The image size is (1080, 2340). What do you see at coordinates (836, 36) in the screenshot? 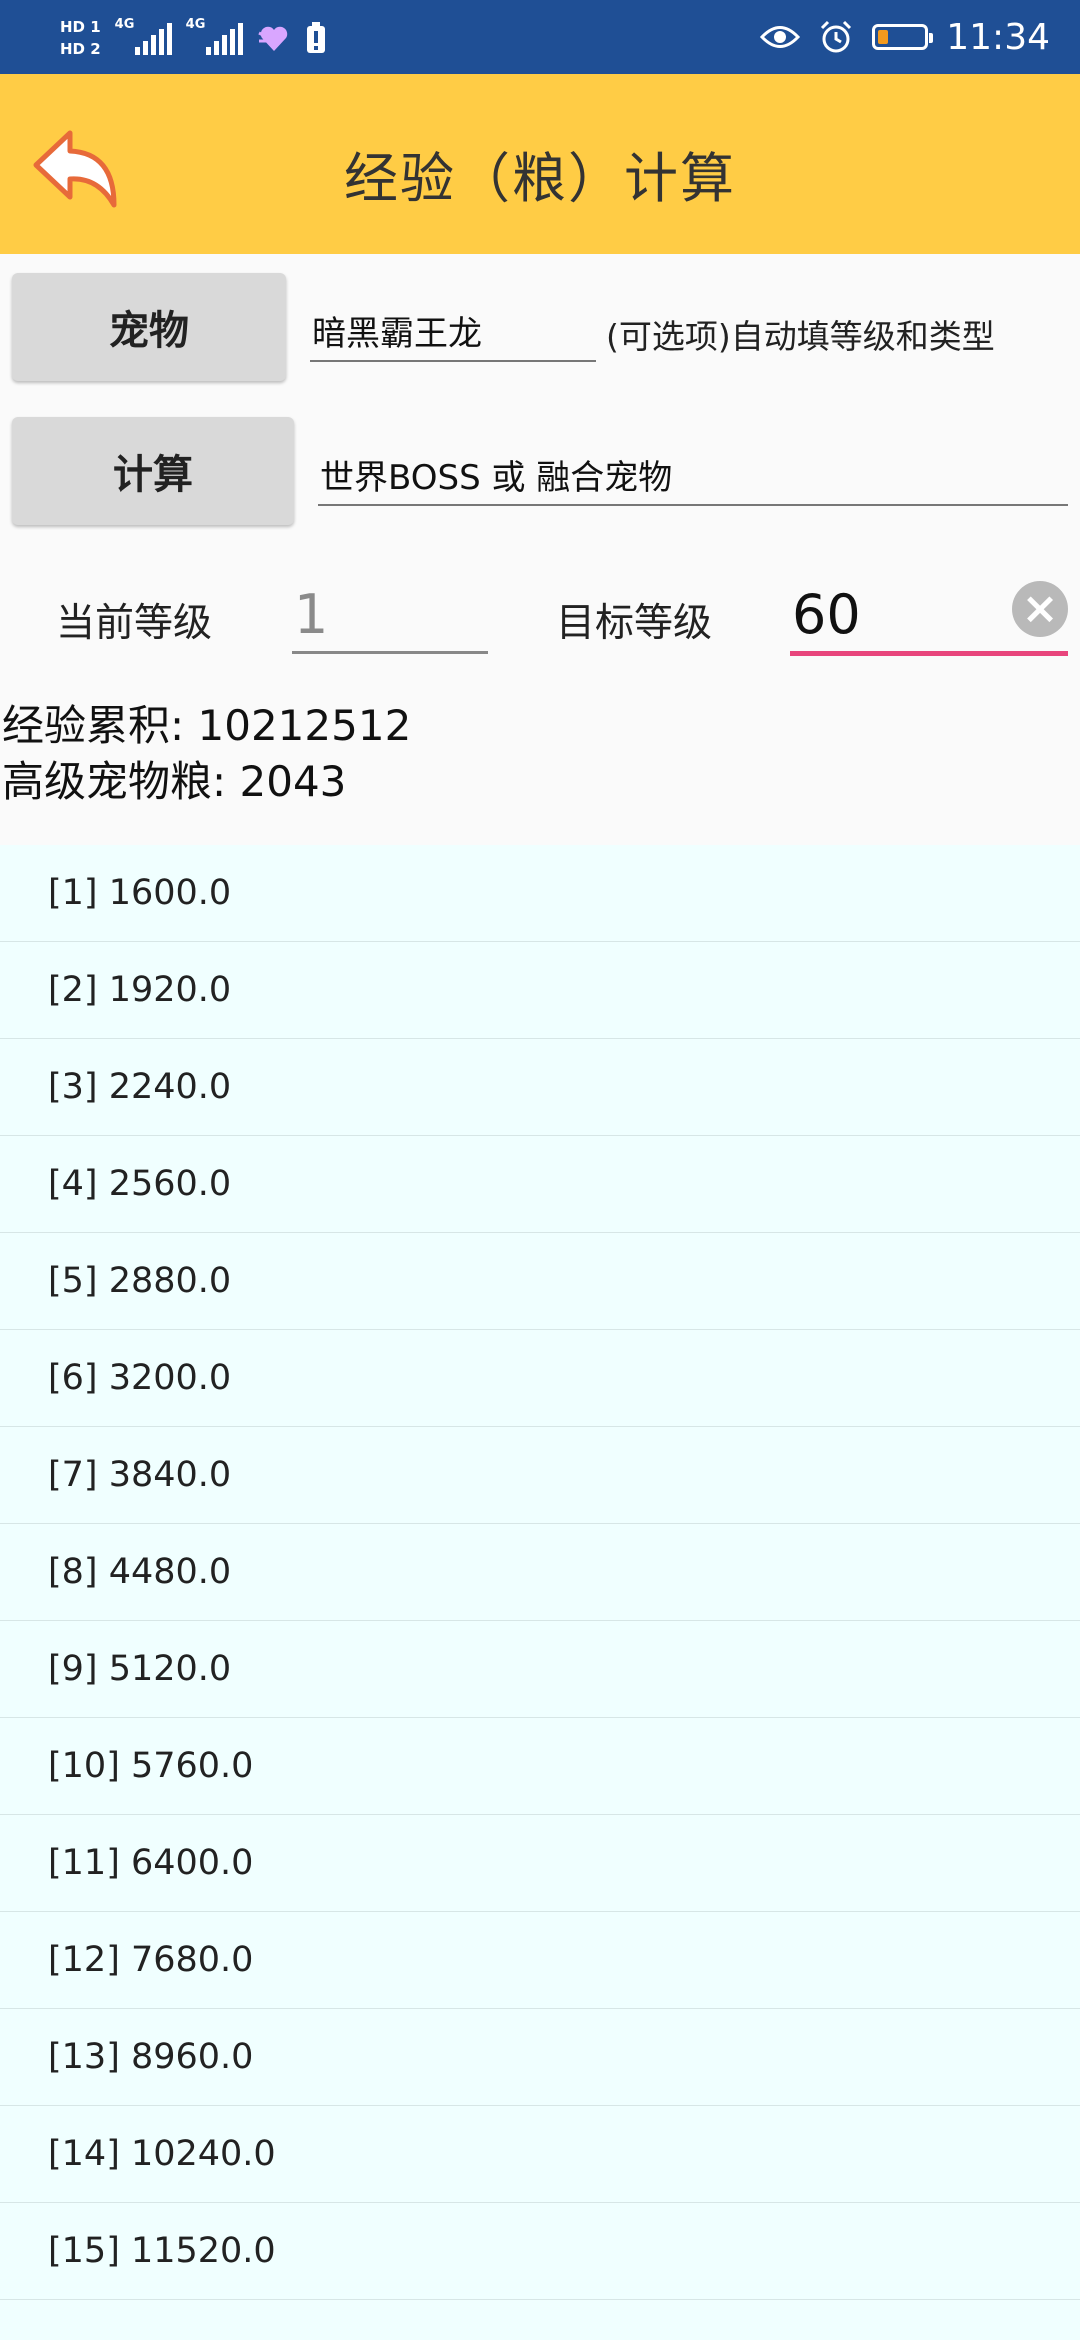
I see `alarm-icon` at bounding box center [836, 36].